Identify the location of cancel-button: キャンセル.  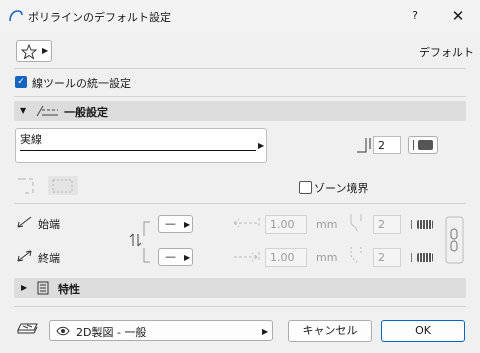
(330, 331).